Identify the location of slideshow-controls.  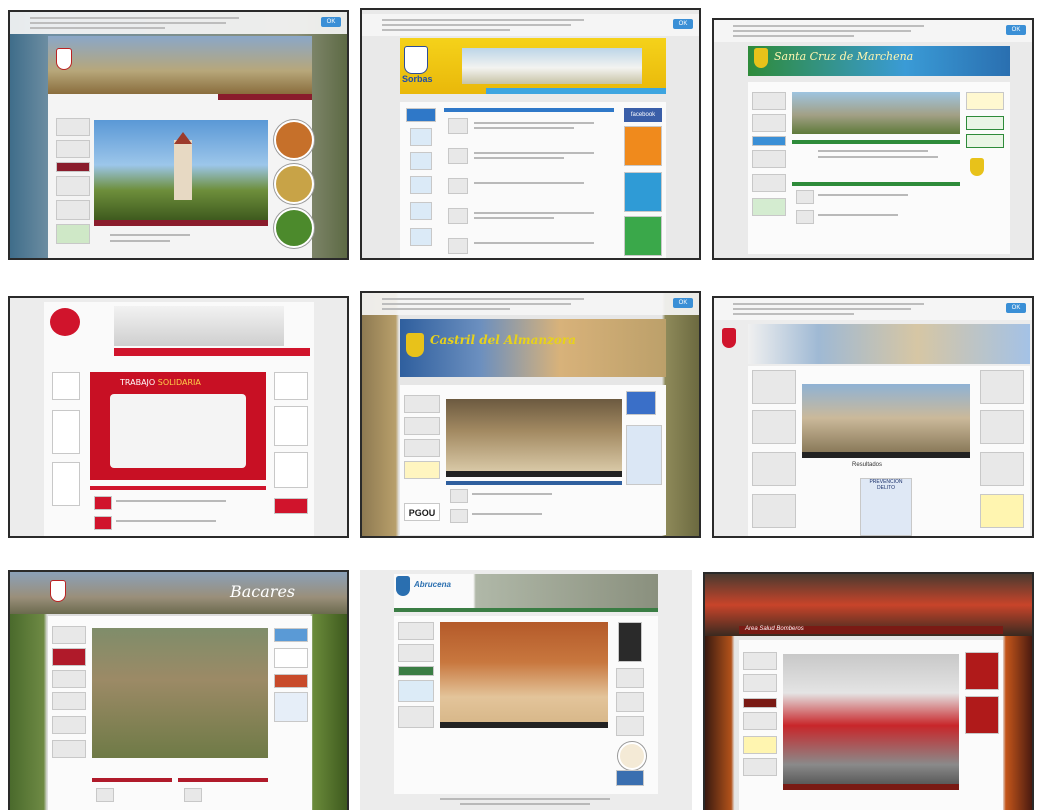
(524, 725).